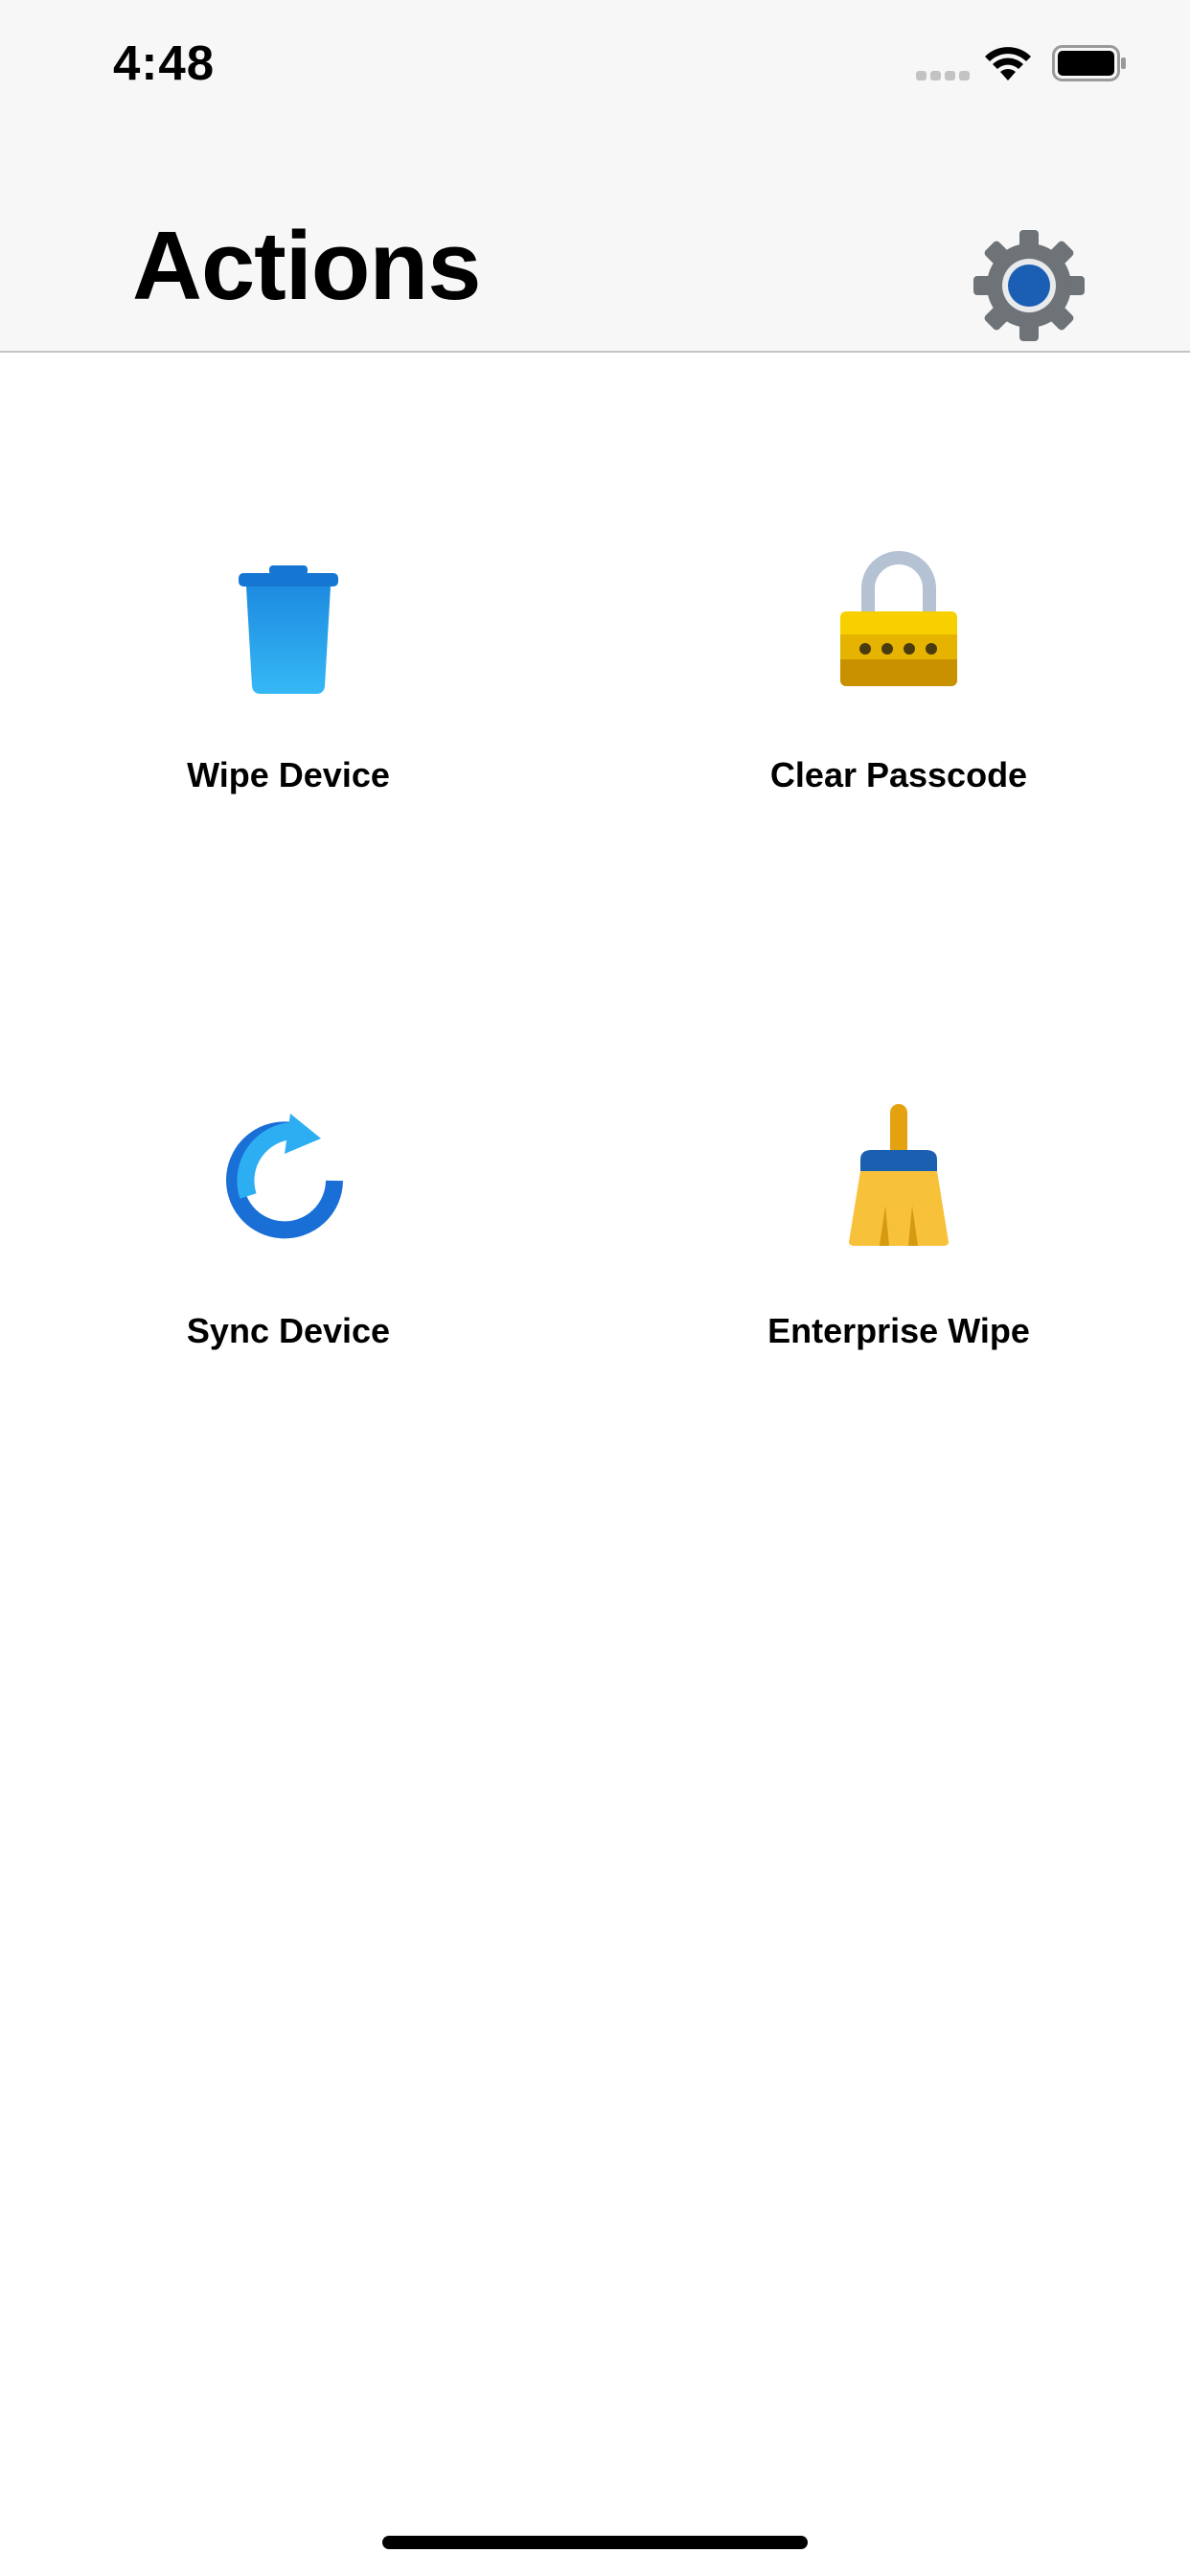  I want to click on sync-device-label: Sync Device, so click(288, 1330).